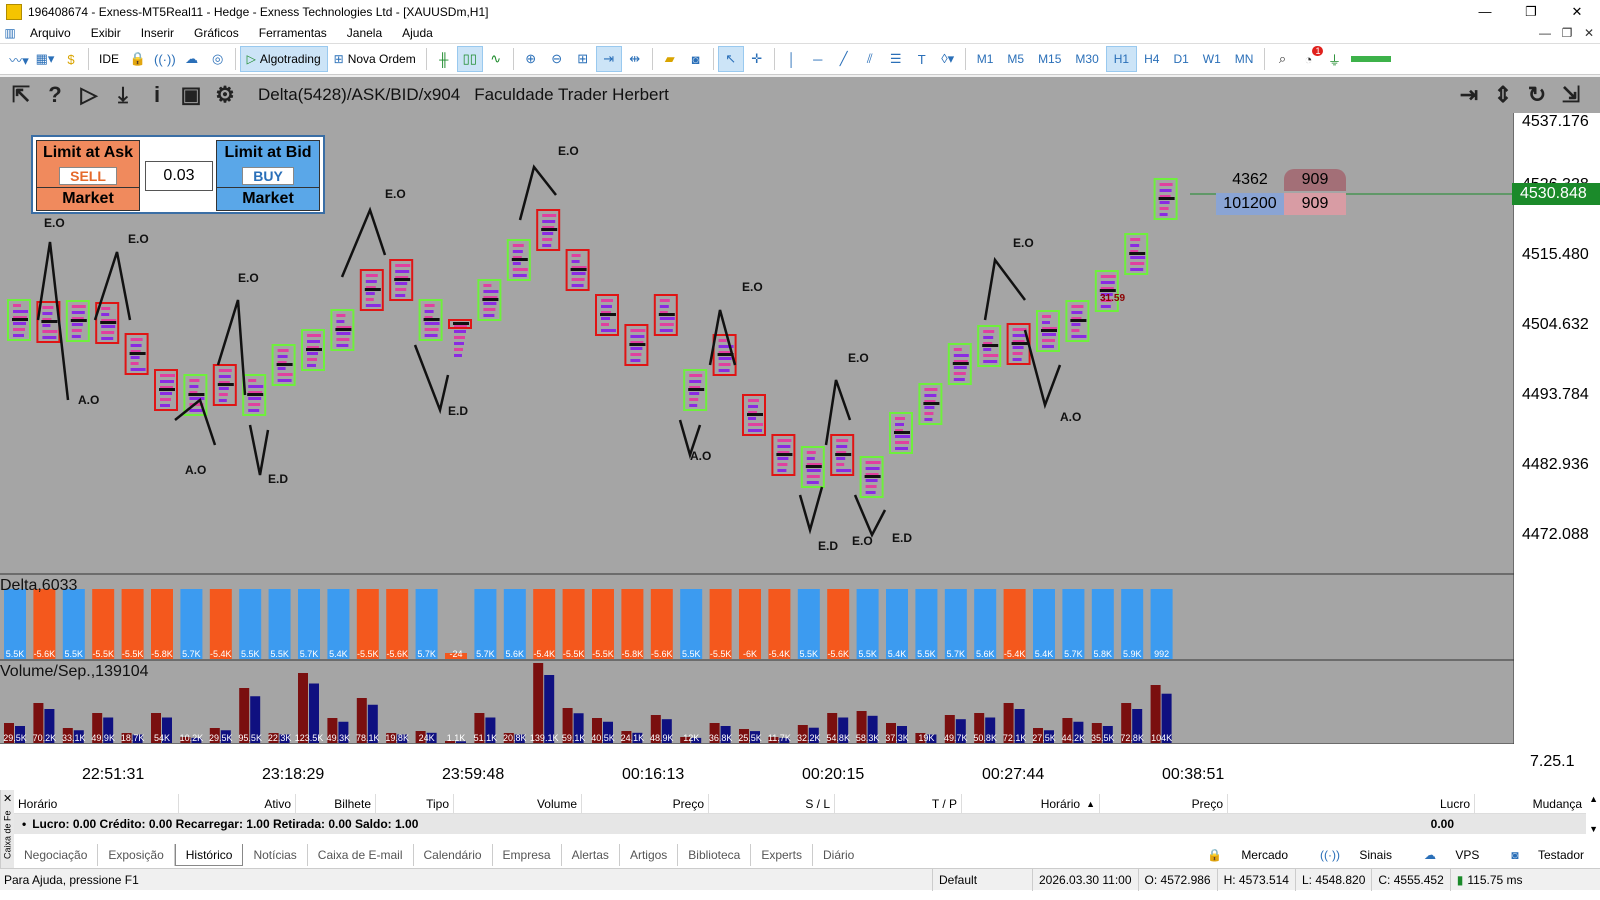  What do you see at coordinates (1356, 855) in the screenshot?
I see `sinais-link: ((·)) Sinais` at bounding box center [1356, 855].